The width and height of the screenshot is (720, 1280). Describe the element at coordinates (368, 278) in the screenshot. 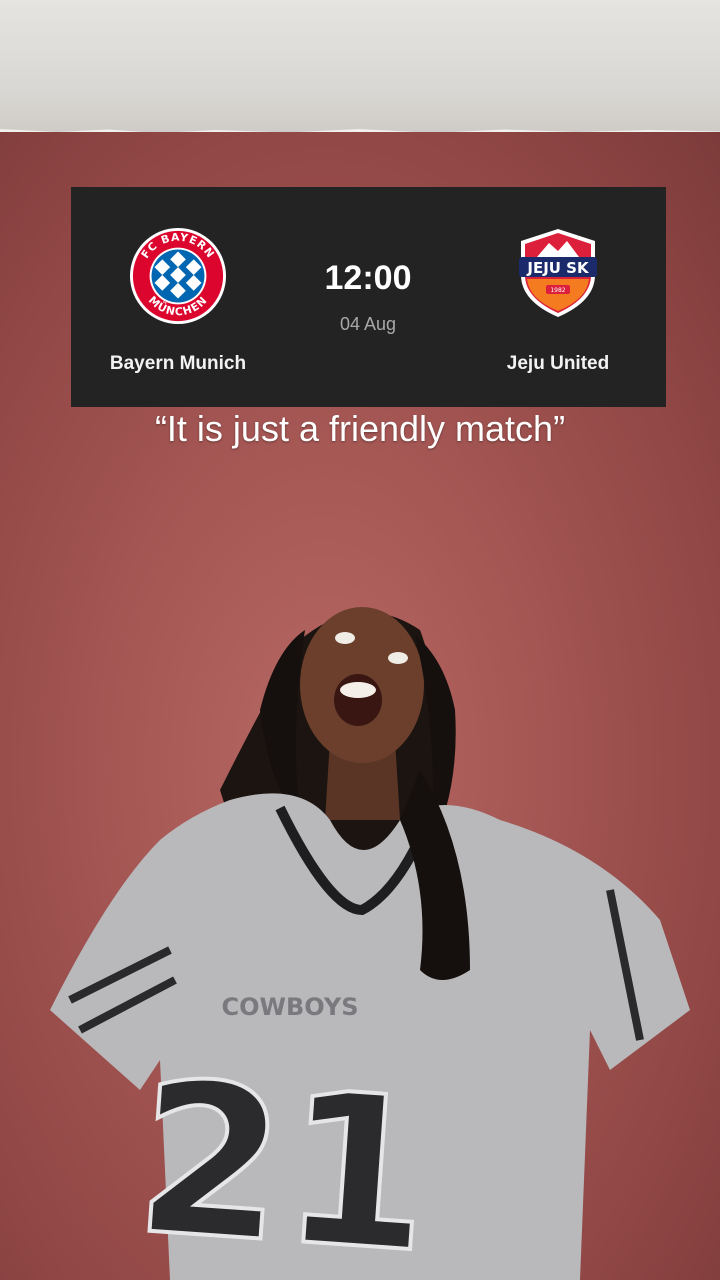

I see `kickoff-time: 12:00` at that location.